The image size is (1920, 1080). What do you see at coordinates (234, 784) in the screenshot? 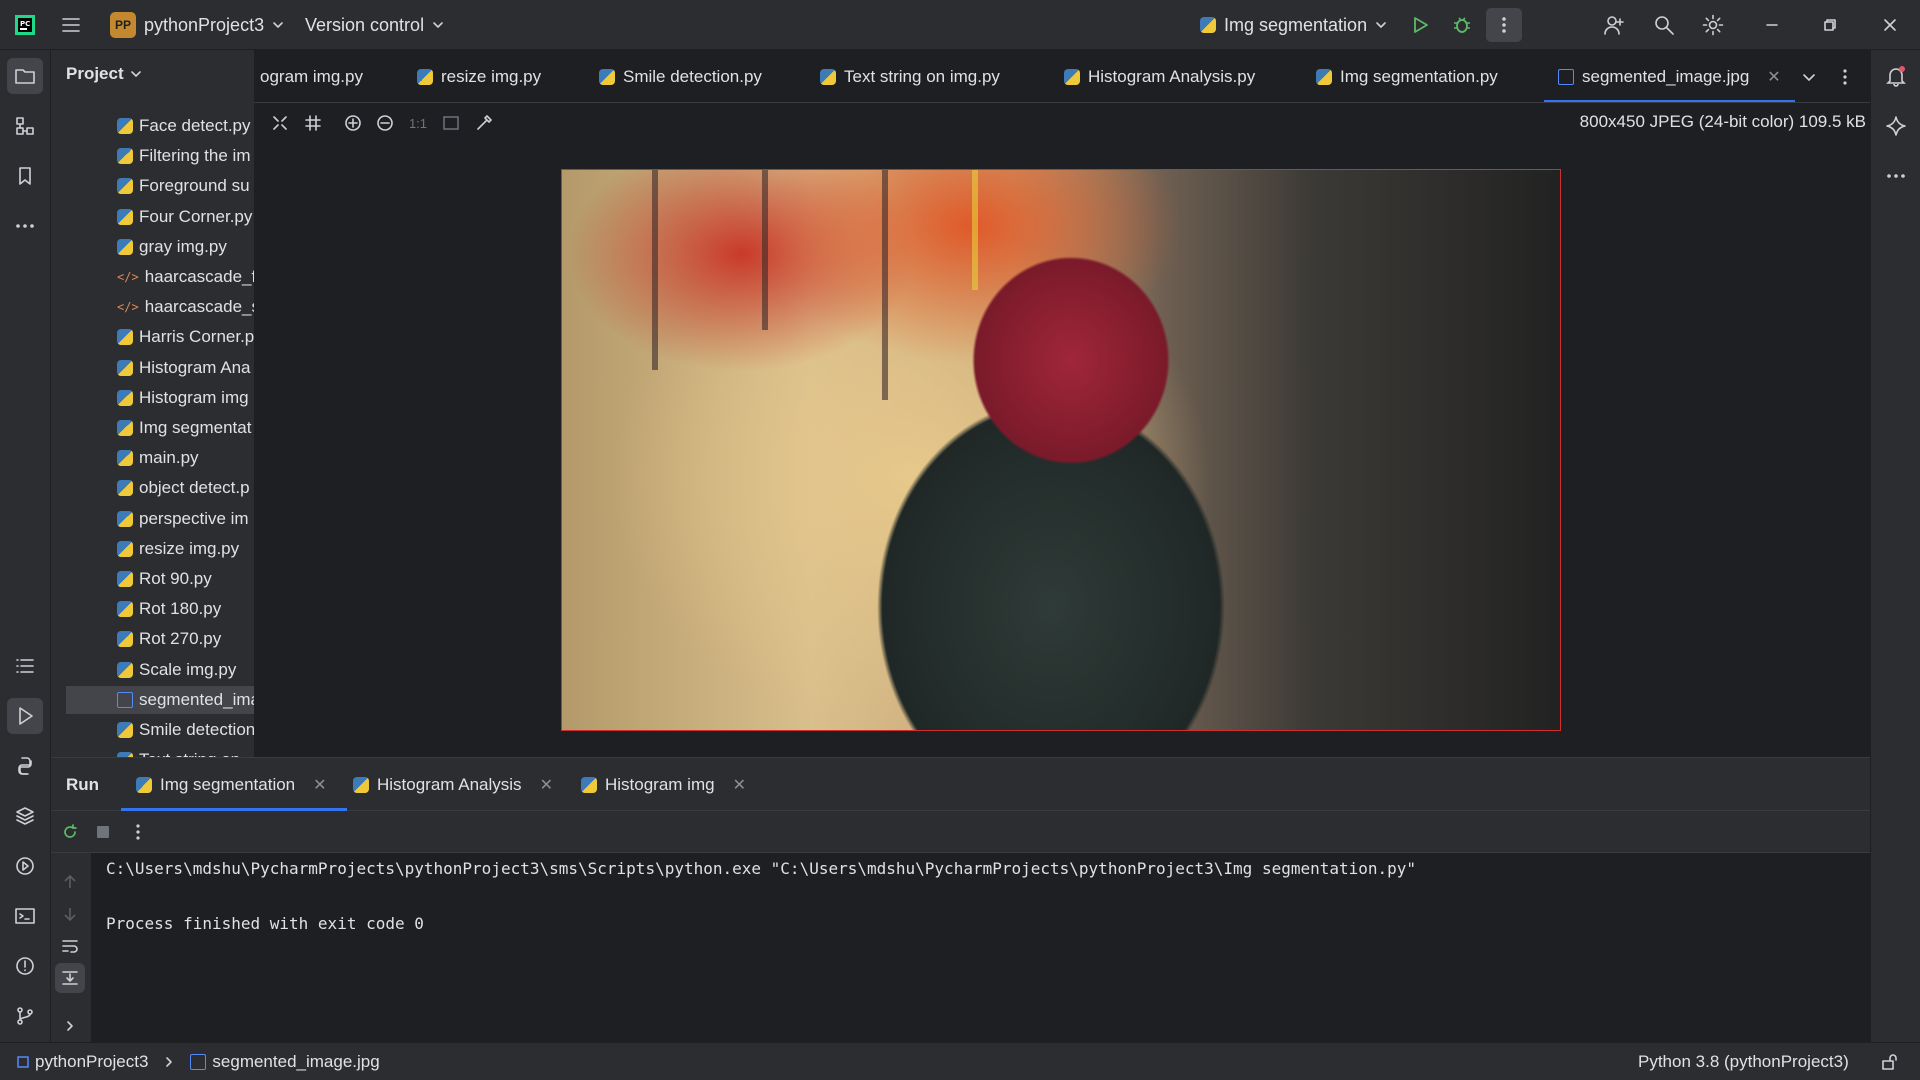
I see `run-tab-img-segmentation: Img segmentation ✕` at bounding box center [234, 784].